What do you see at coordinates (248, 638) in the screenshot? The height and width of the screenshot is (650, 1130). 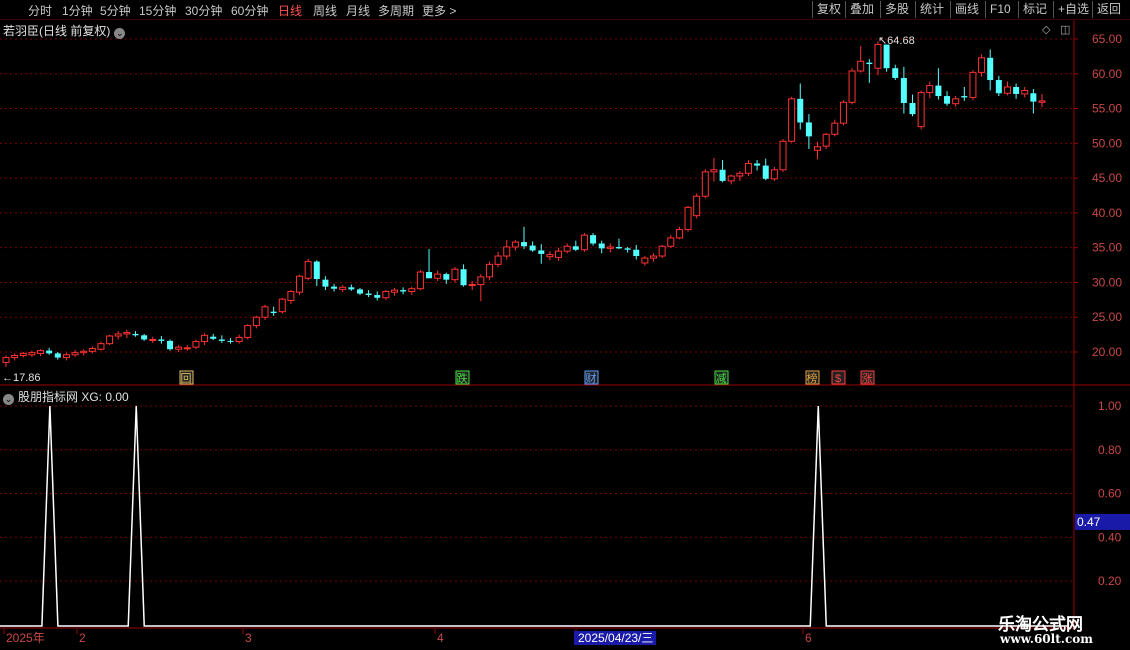 I see `date-tick-label: 3` at bounding box center [248, 638].